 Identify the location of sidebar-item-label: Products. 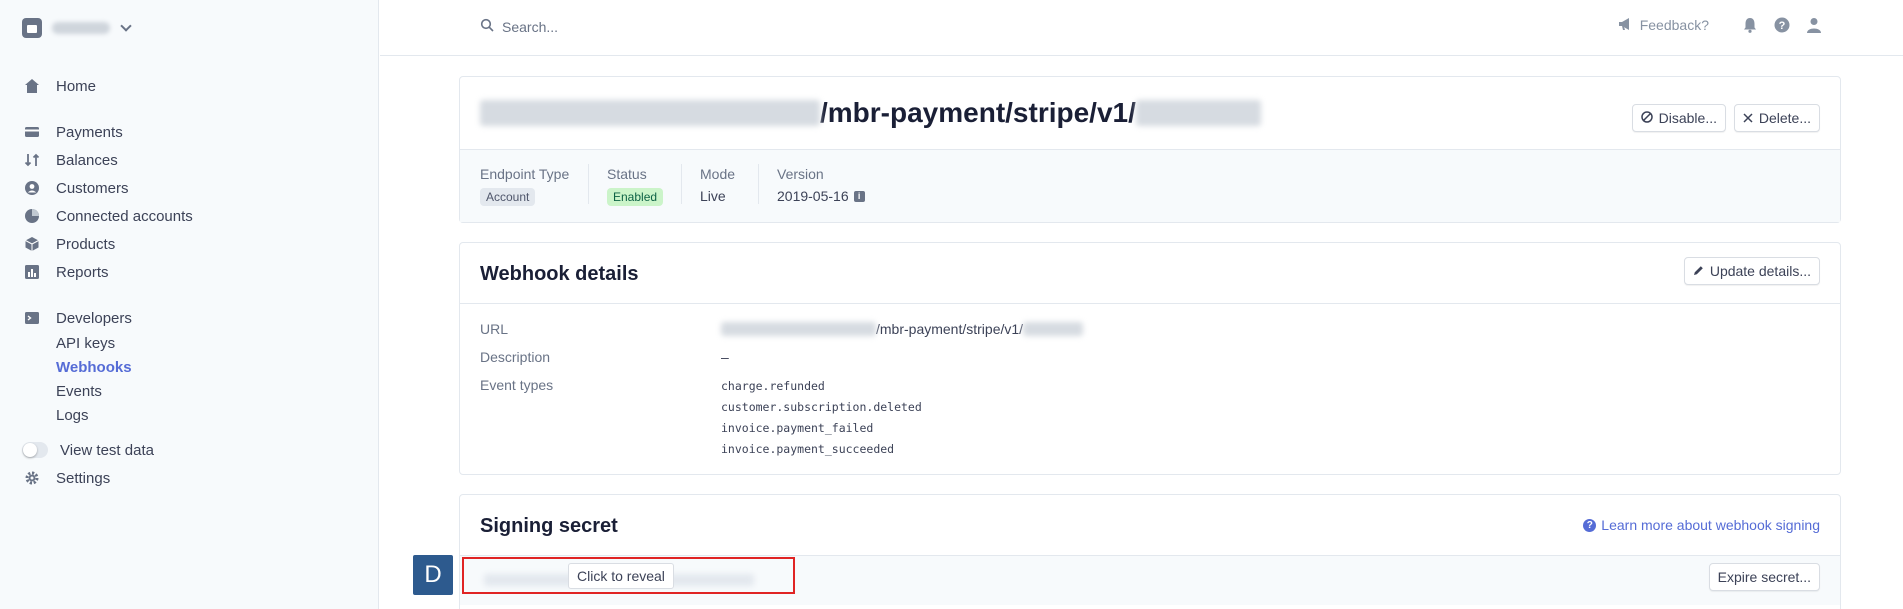
(86, 244).